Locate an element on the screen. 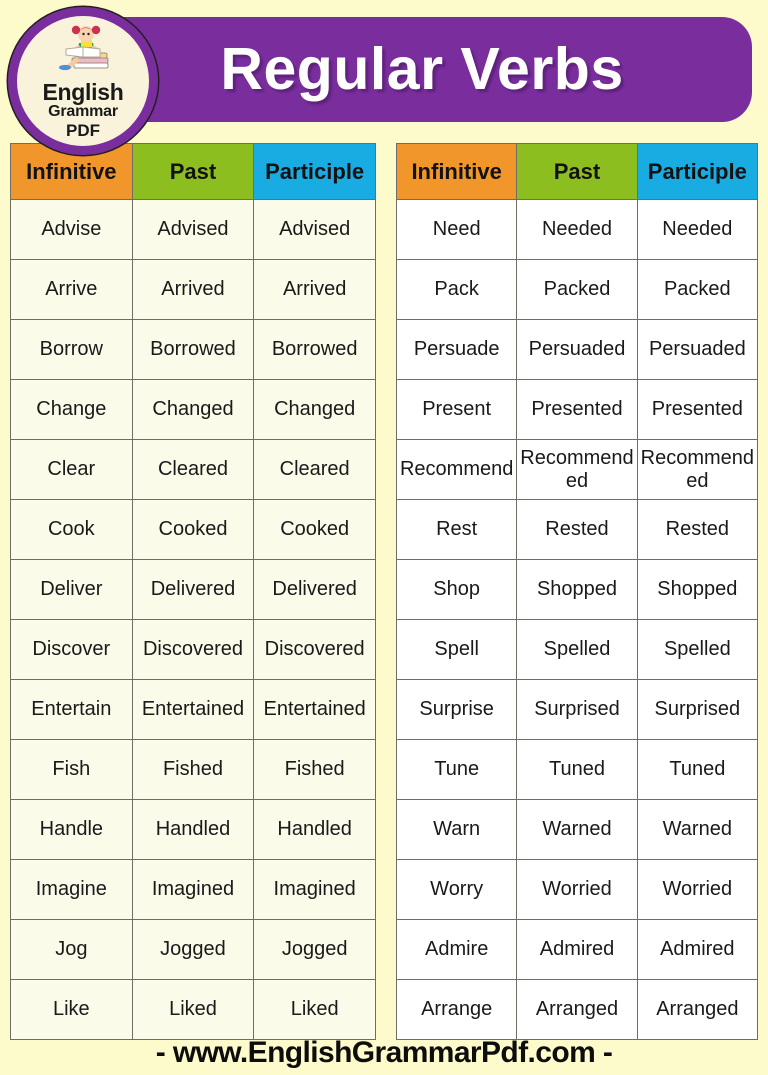 The image size is (768, 1075). cell-past: Needed is located at coordinates (577, 229).